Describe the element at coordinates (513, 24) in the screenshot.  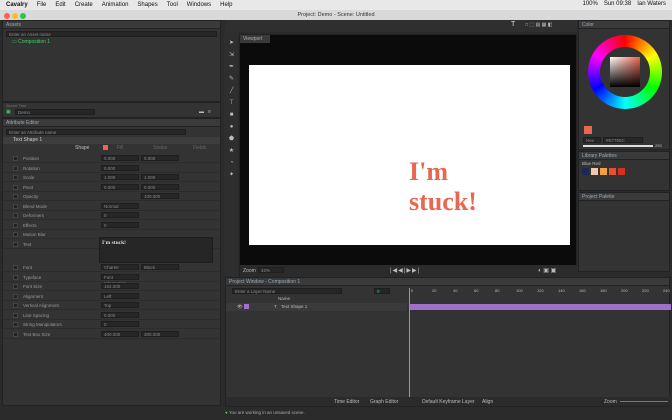
I see `text-mode-icon: T` at that location.